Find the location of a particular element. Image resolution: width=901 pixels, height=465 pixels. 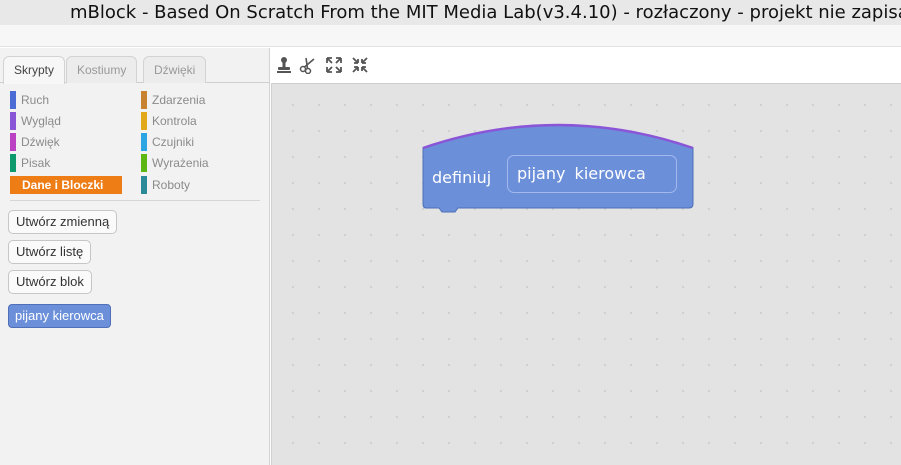

category-label: Wyrażenia is located at coordinates (180, 163).